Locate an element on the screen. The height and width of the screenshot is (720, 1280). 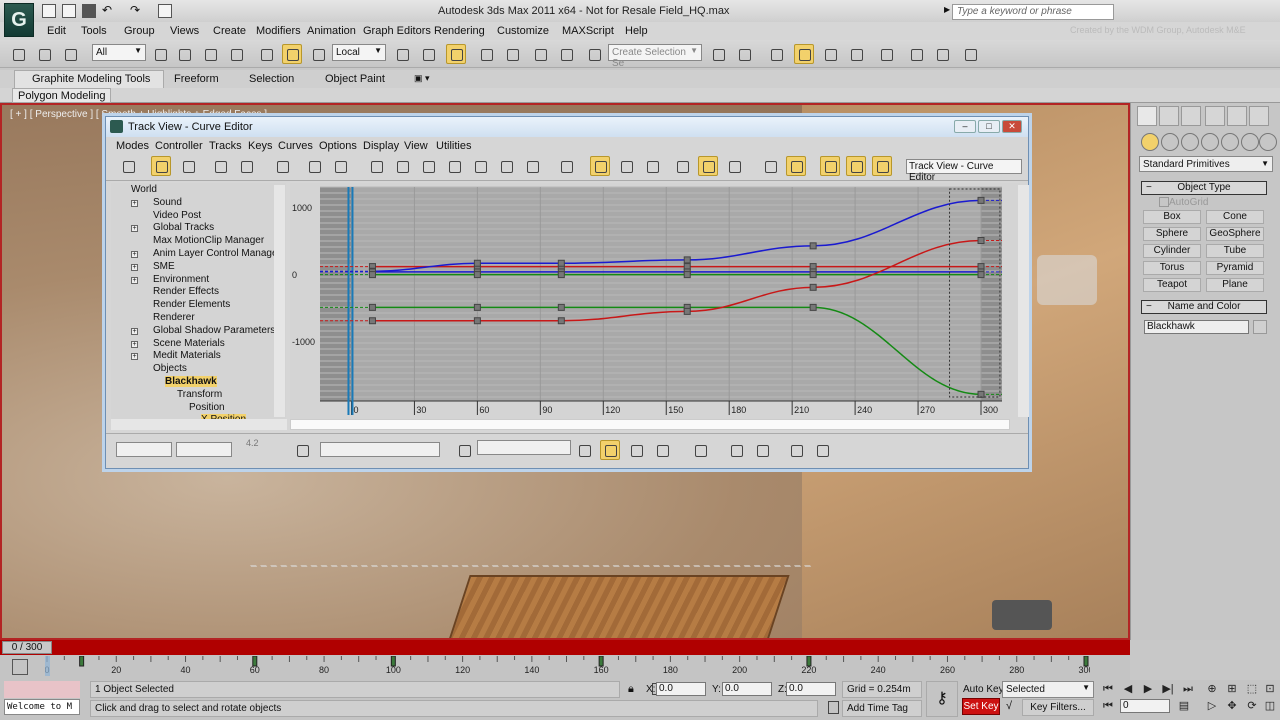
box-button: Box is located at coordinates (1172, 217).